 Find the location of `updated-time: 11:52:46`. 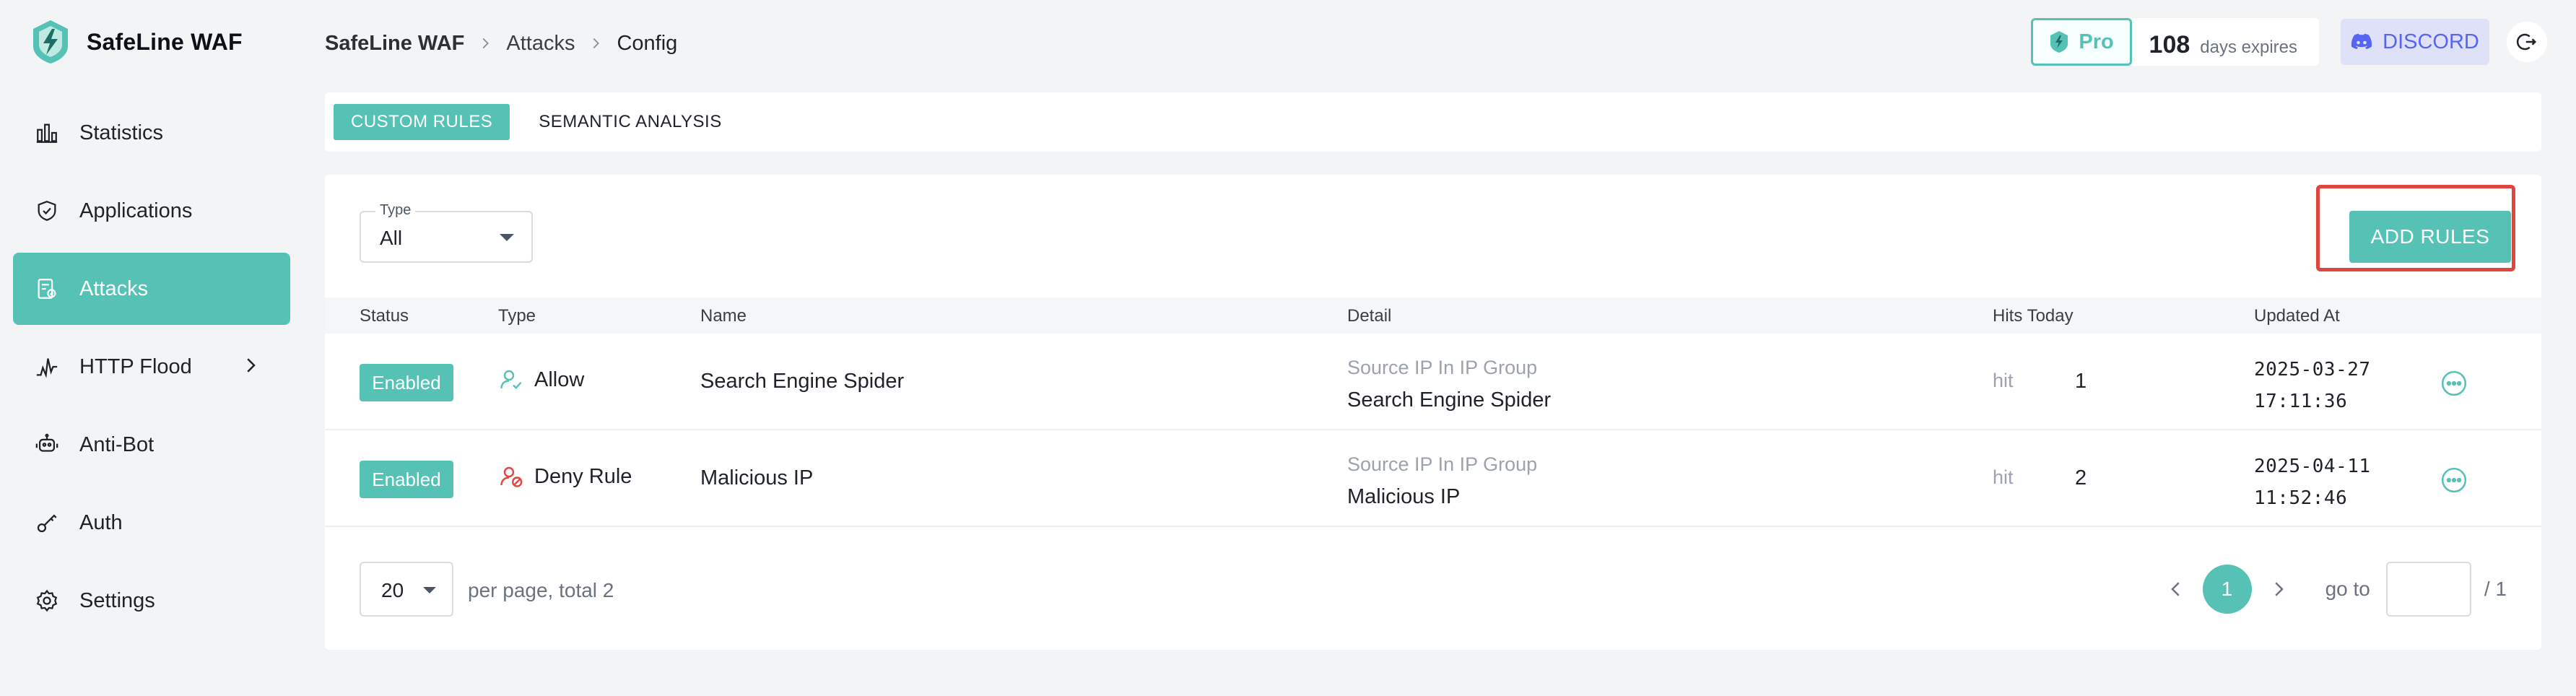

updated-time: 11:52:46 is located at coordinates (2301, 498).